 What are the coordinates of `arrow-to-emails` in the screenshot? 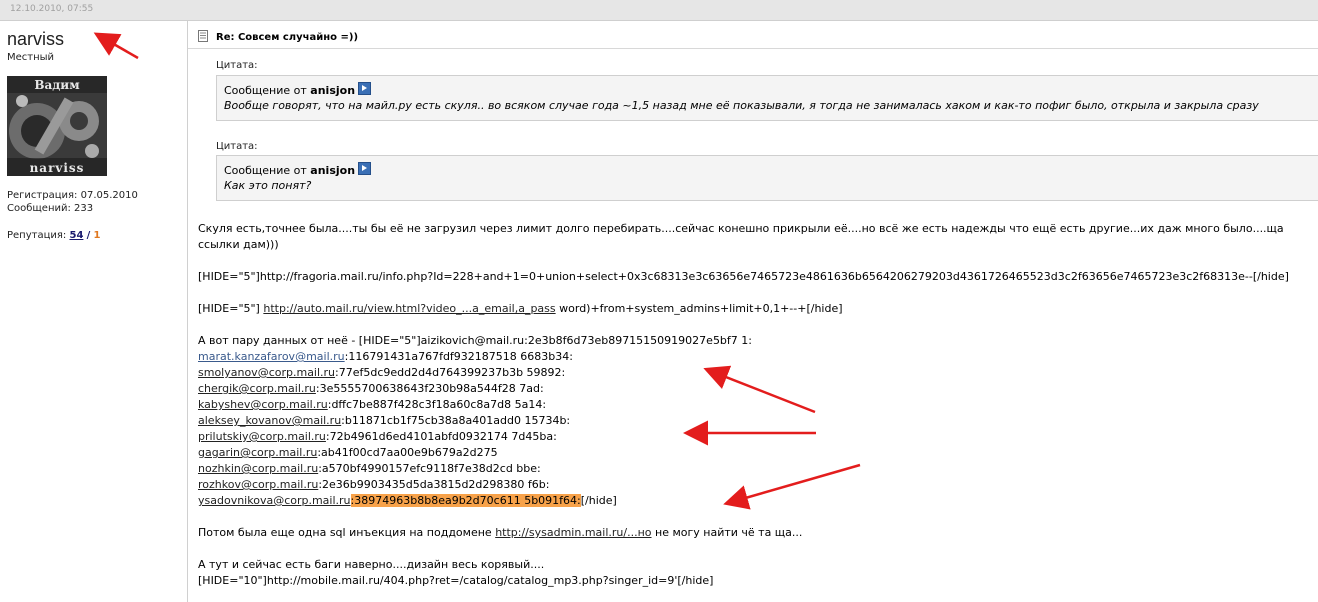 It's located at (759, 389).